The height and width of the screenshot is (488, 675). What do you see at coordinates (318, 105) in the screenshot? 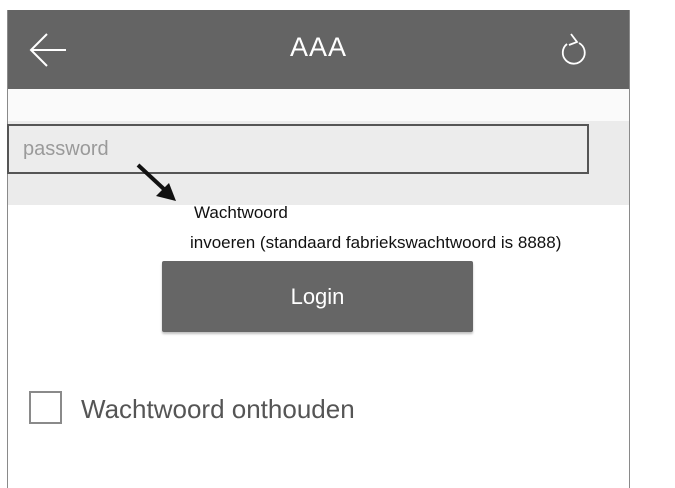
I see `spacer-strip` at bounding box center [318, 105].